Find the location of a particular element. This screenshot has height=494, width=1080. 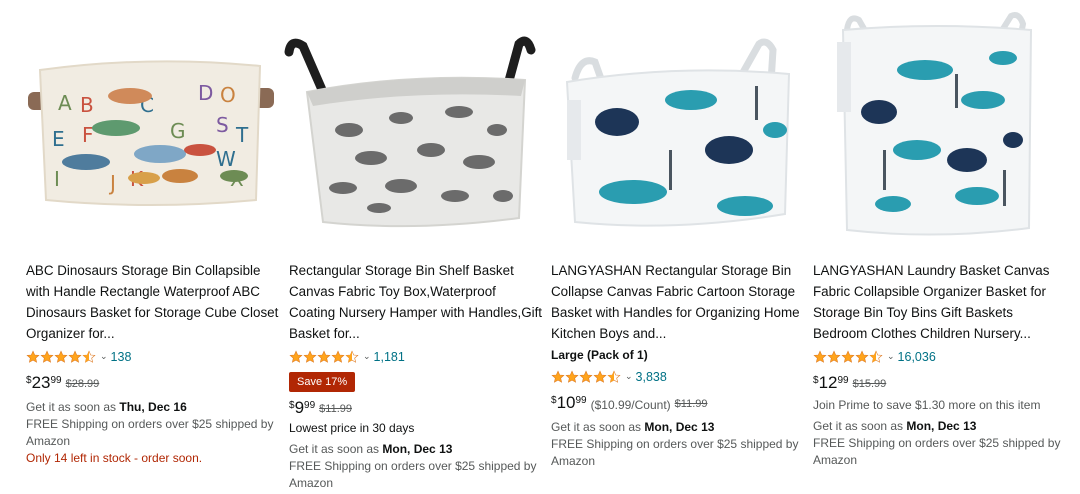

price: $ 10 99 is located at coordinates (569, 402).